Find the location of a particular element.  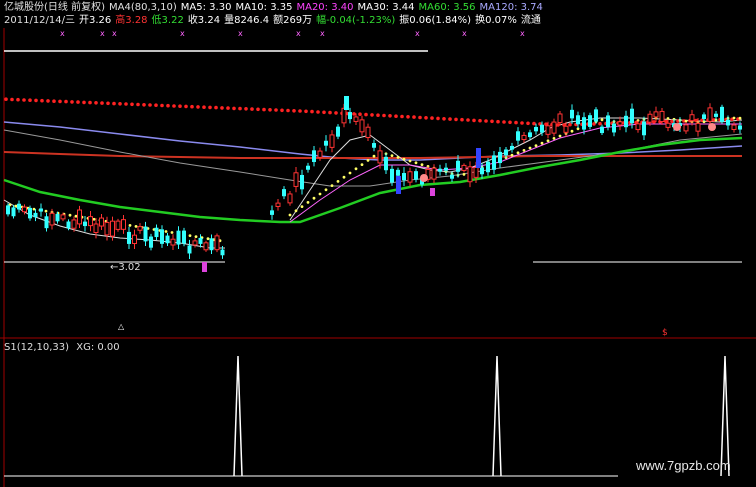

row2-item: 高3.28 is located at coordinates (131, 20).